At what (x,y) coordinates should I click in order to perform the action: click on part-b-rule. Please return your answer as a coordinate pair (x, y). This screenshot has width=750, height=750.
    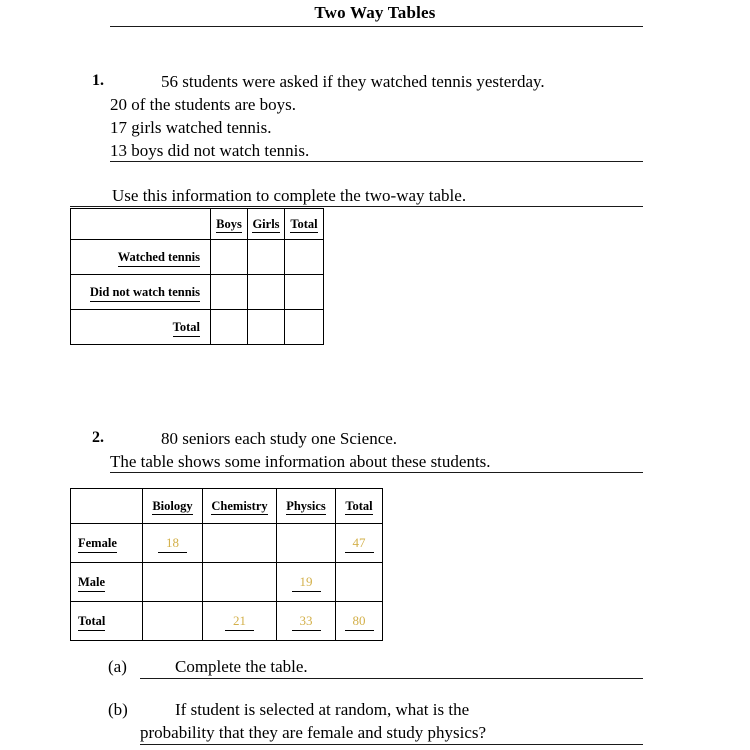
    Looking at the image, I should click on (391, 744).